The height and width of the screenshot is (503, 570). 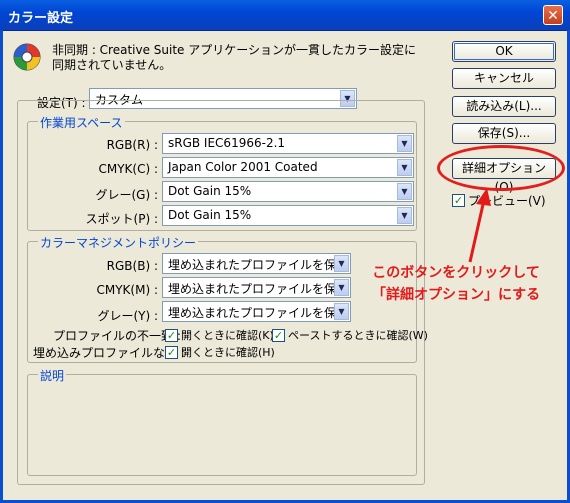 What do you see at coordinates (288, 215) in the screenshot?
I see `spot-working-select: Dot Gain 15% ▼` at bounding box center [288, 215].